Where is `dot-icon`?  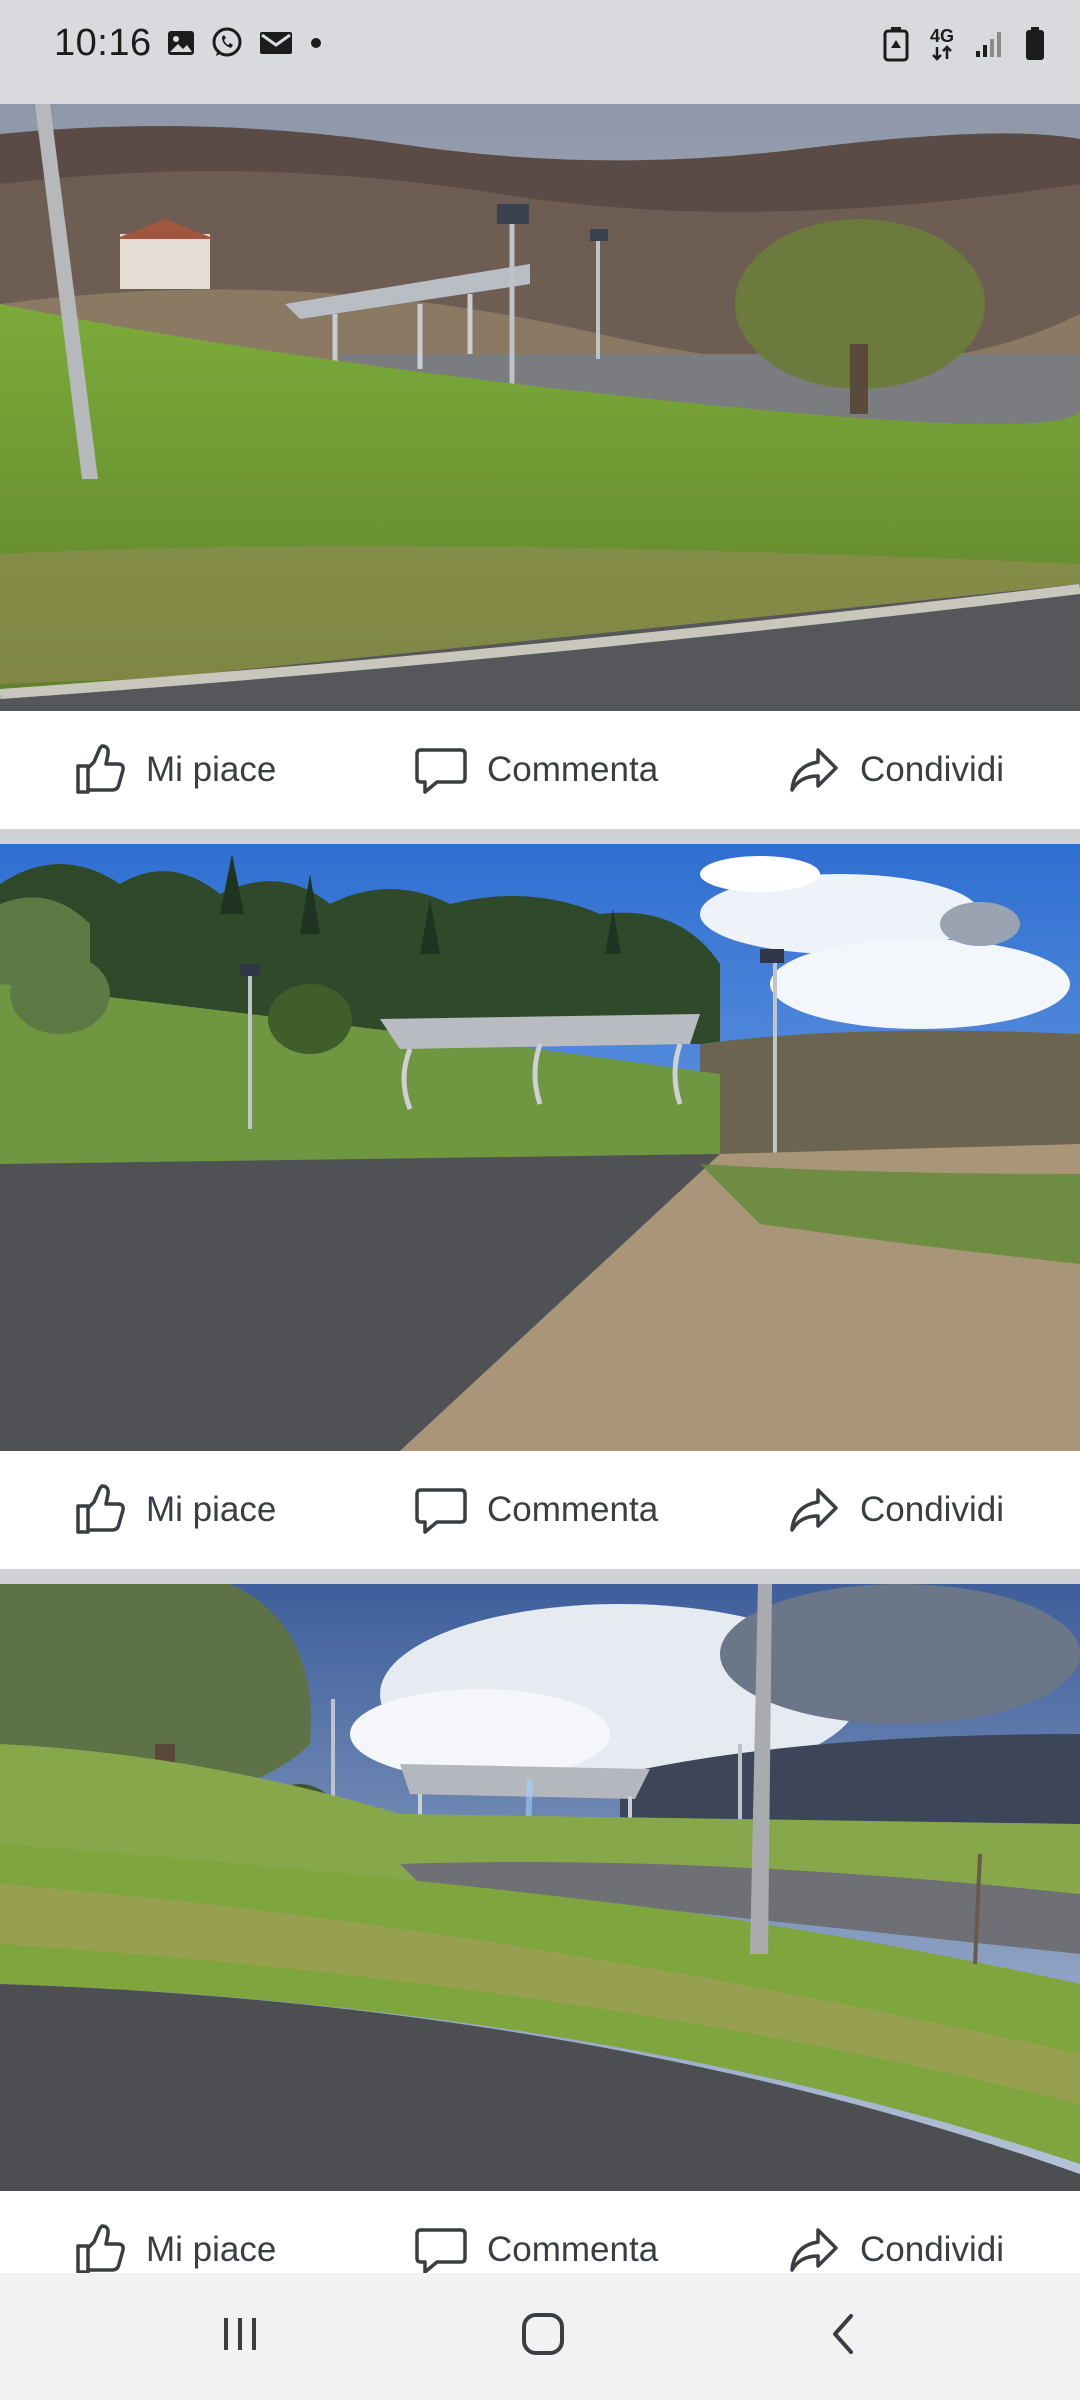
dot-icon is located at coordinates (316, 43).